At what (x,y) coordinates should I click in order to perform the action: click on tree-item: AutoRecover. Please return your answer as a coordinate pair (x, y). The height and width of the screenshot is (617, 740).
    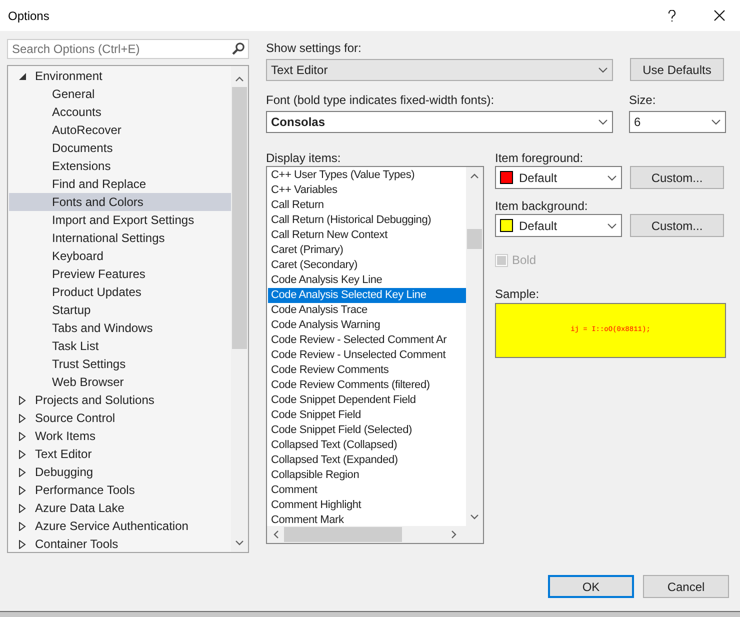
    Looking at the image, I should click on (120, 130).